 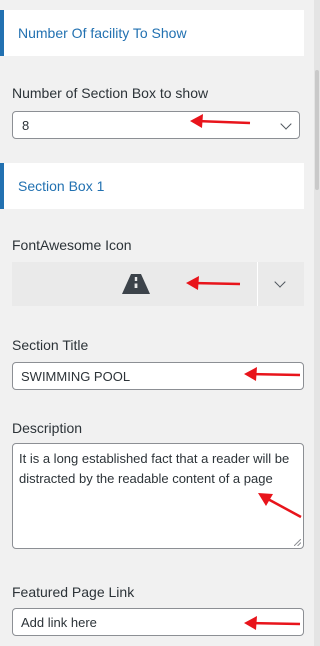 What do you see at coordinates (73, 592) in the screenshot?
I see `featured-link-label: Featured Page Link` at bounding box center [73, 592].